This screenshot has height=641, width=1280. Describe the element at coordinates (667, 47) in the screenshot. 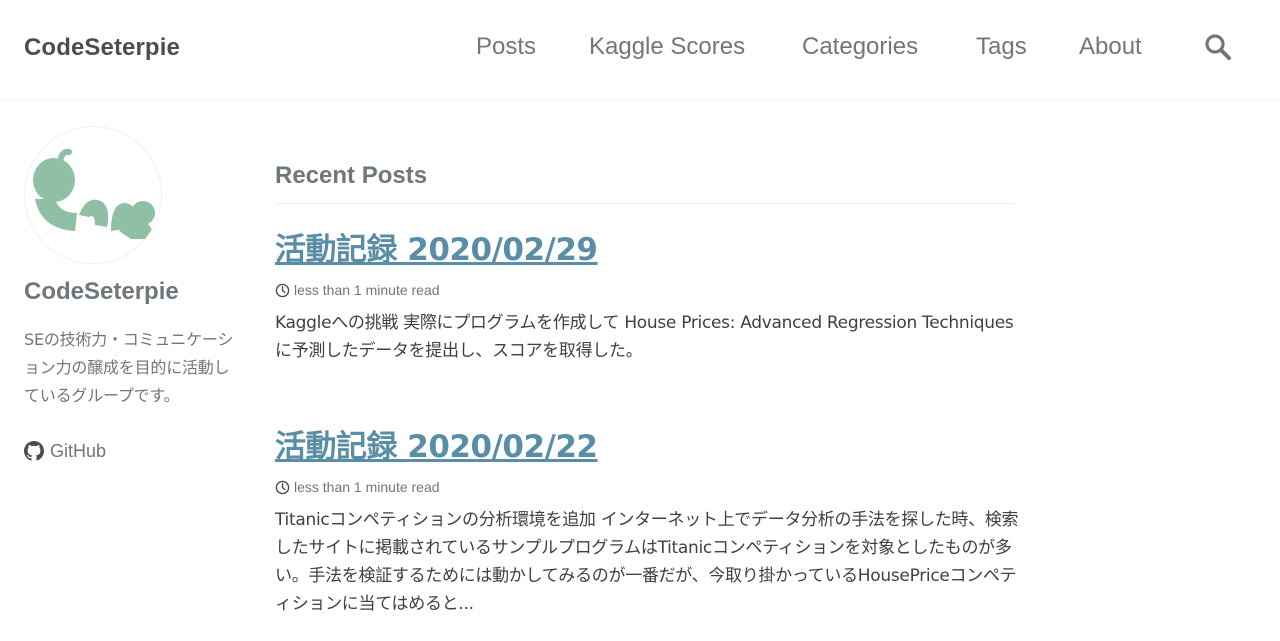

I see `nav-item-kaggle-scores: Kaggle Scores` at that location.